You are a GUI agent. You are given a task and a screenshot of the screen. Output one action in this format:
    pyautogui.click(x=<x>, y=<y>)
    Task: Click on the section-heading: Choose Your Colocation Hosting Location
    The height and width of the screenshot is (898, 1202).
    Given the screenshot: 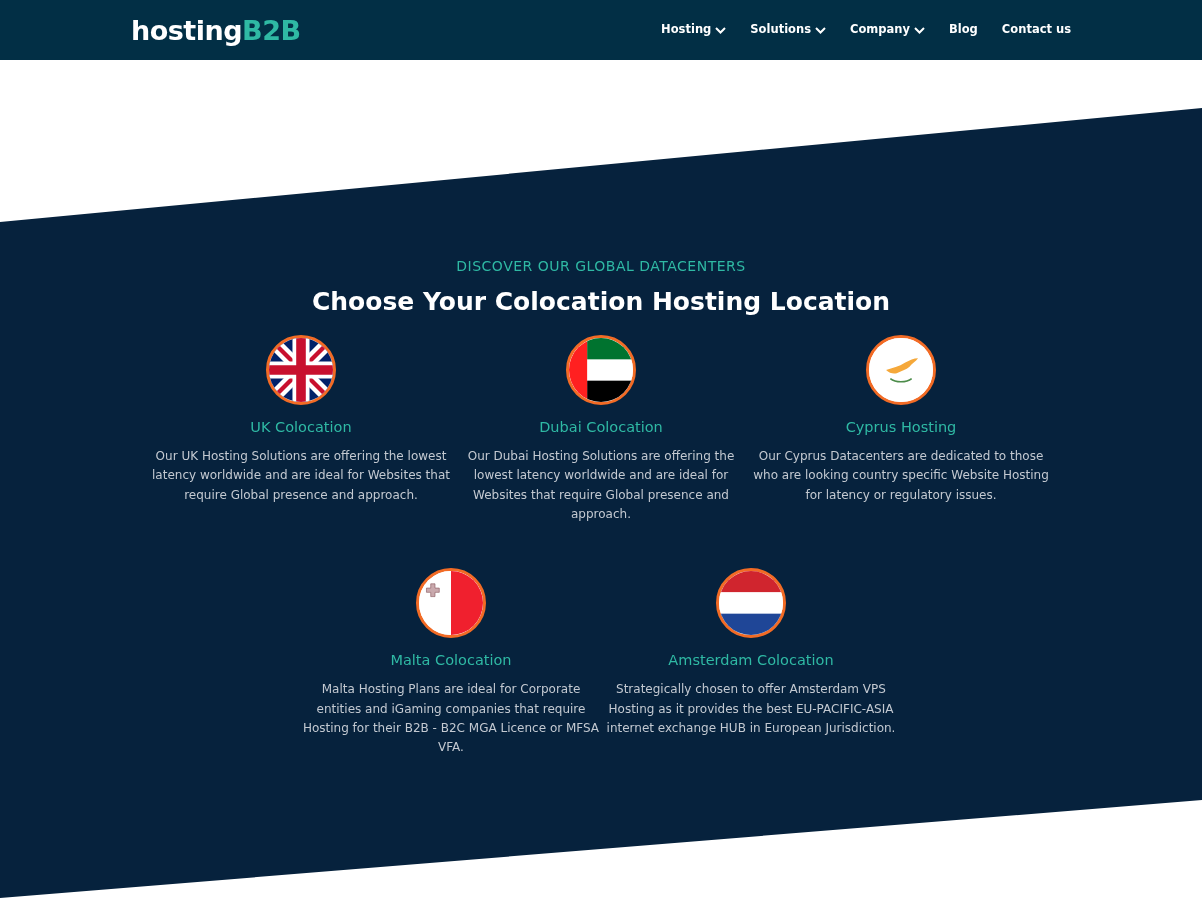 What is the action you would take?
    pyautogui.click(x=601, y=302)
    